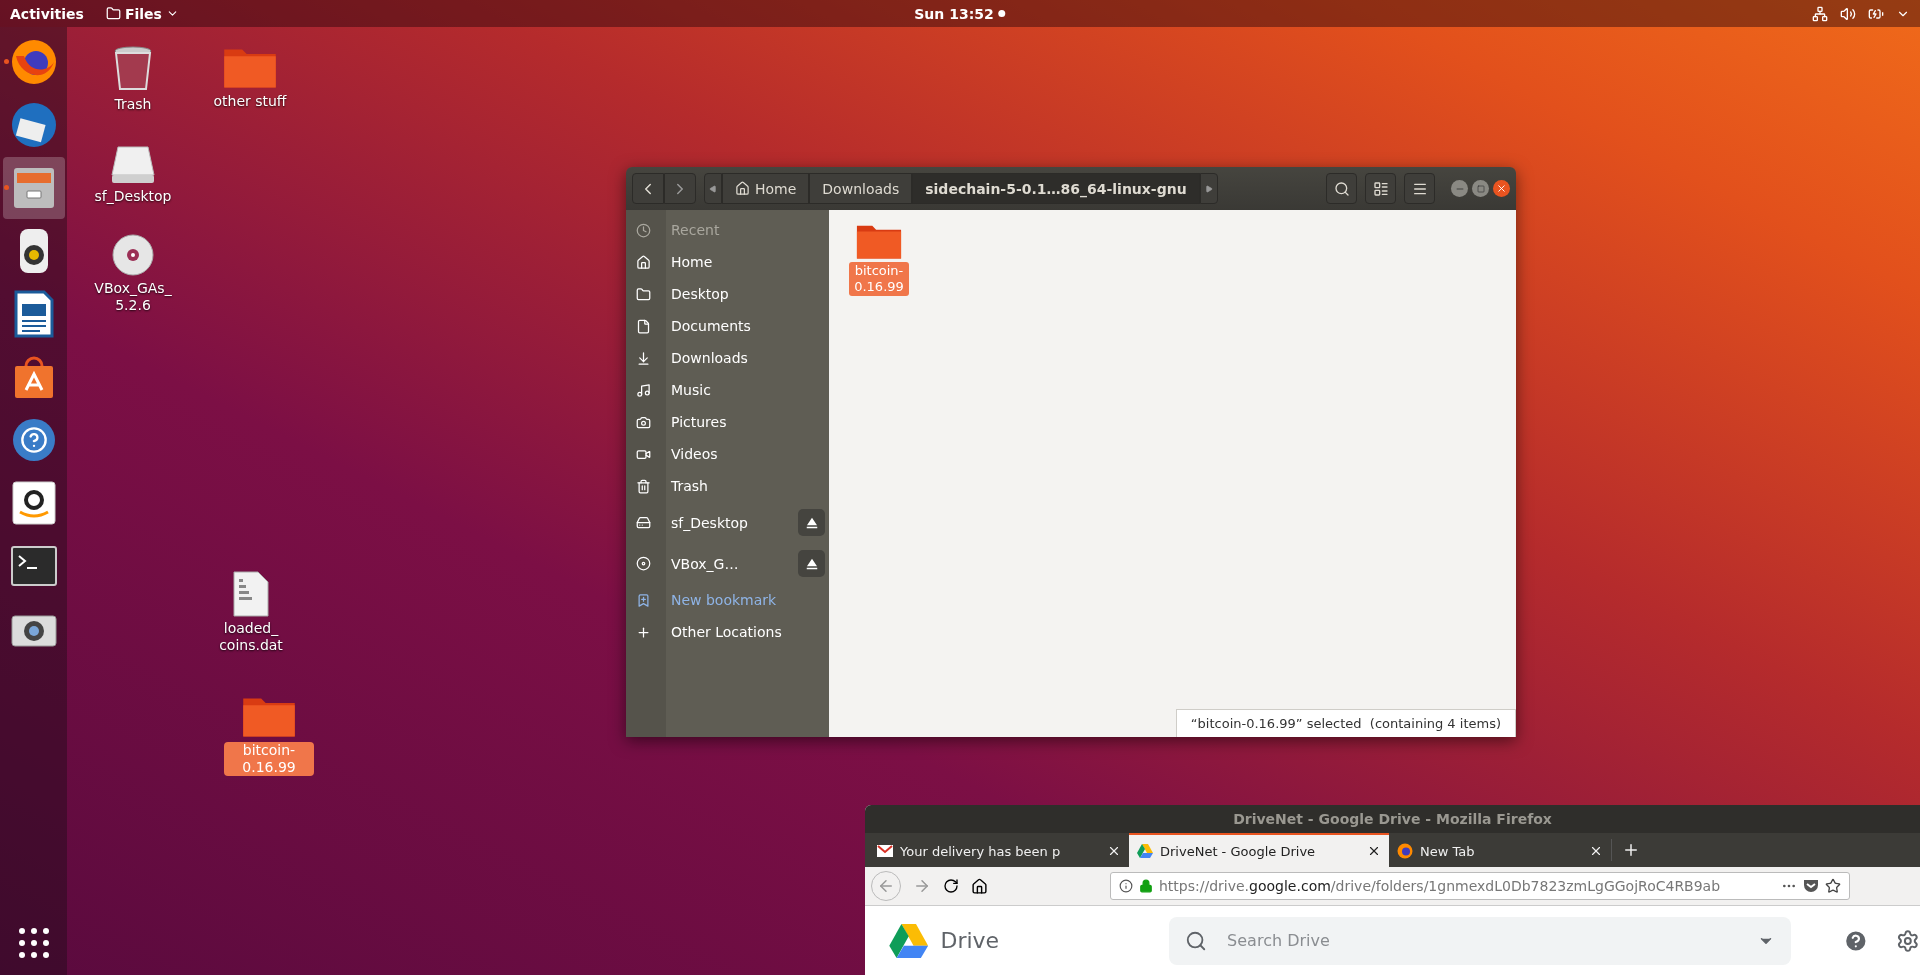  I want to click on search-input: Search Drive, so click(1482, 940).